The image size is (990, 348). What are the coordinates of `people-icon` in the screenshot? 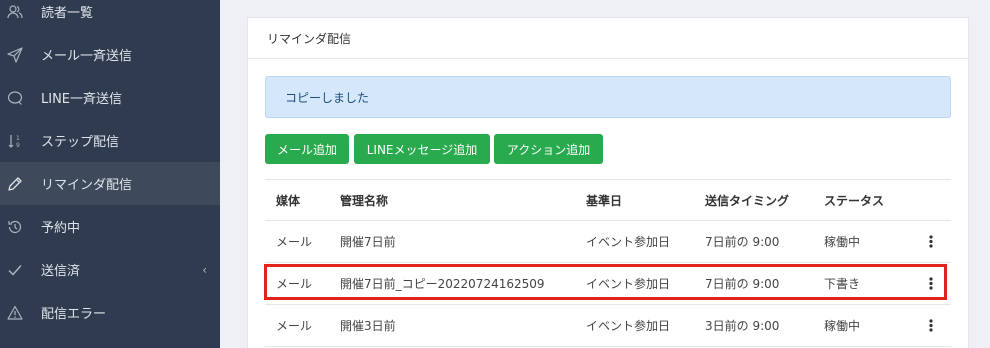 It's located at (15, 12).